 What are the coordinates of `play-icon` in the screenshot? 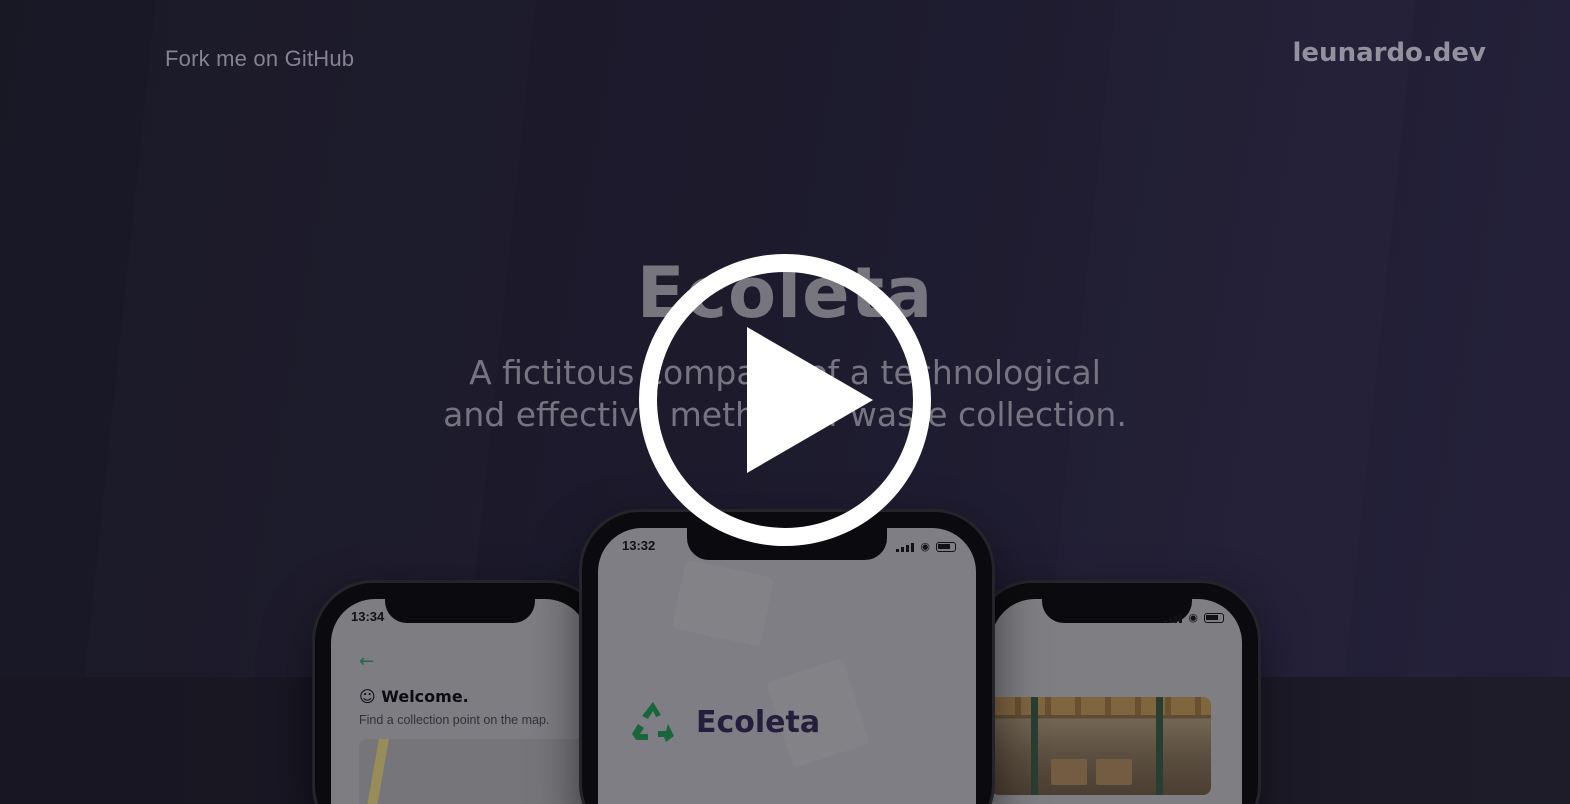 It's located at (810, 400).